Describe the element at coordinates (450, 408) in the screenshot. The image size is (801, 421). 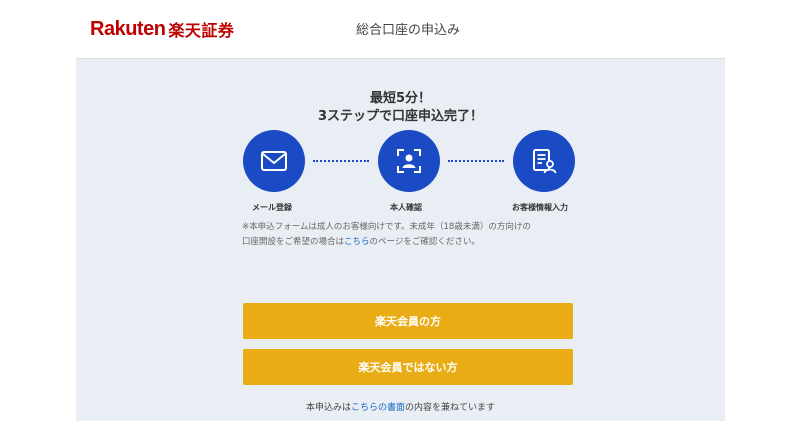
I see `document-note-post: の内容を兼ねています` at that location.